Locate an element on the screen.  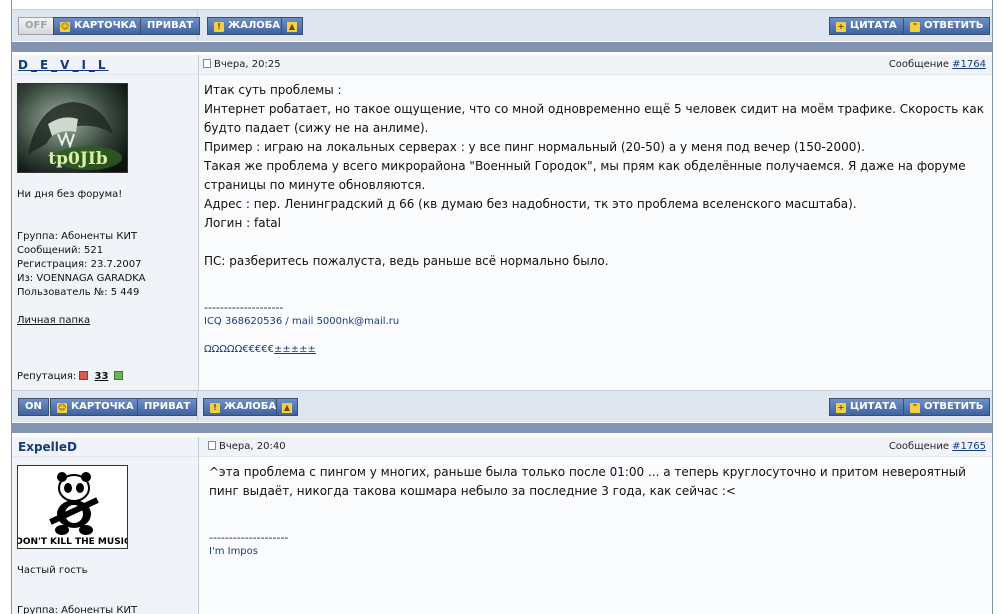
post-date: Вчера, 20:40 is located at coordinates (247, 446).